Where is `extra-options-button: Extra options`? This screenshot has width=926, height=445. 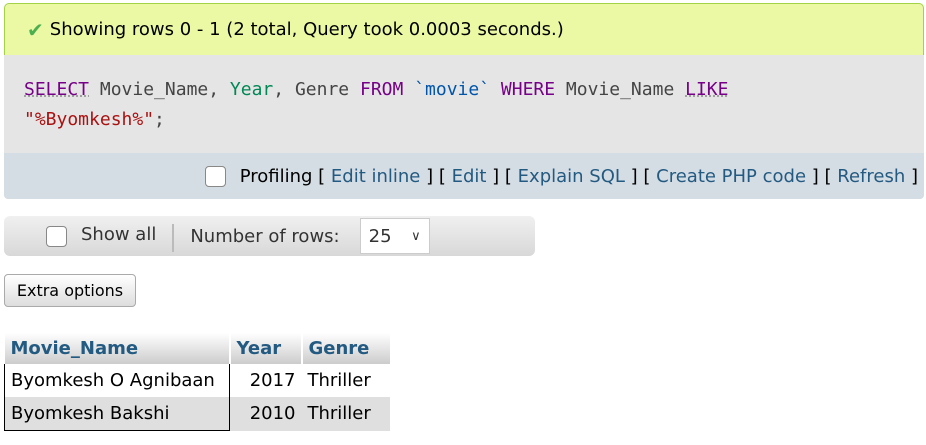 extra-options-button: Extra options is located at coordinates (70, 290).